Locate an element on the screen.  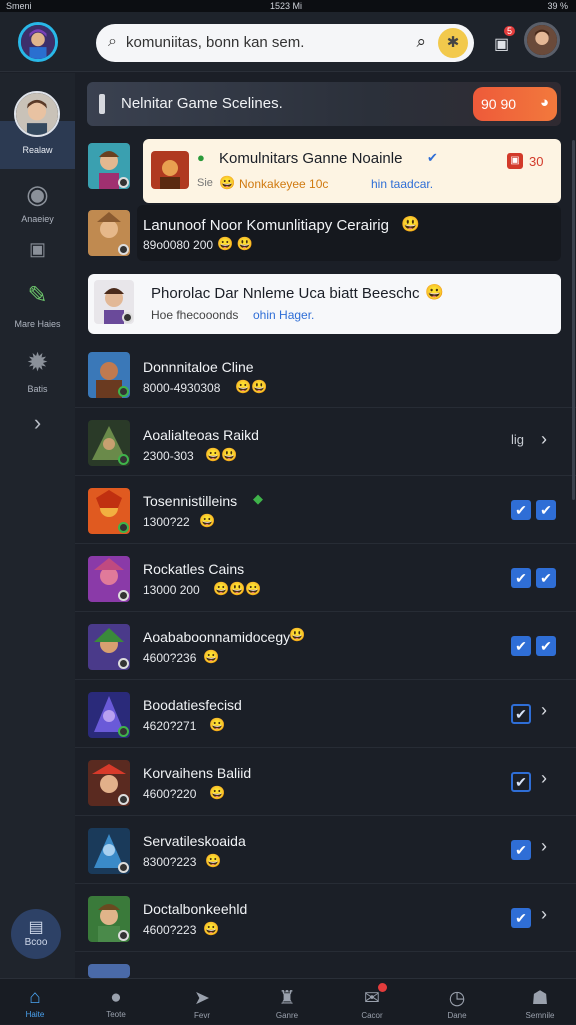
chat-icon: ✉ is located at coordinates (372, 998).